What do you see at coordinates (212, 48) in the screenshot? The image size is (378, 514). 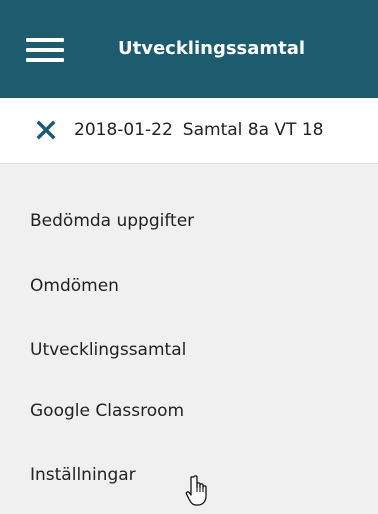 I see `app-title: Utvecklingssamtal` at bounding box center [212, 48].